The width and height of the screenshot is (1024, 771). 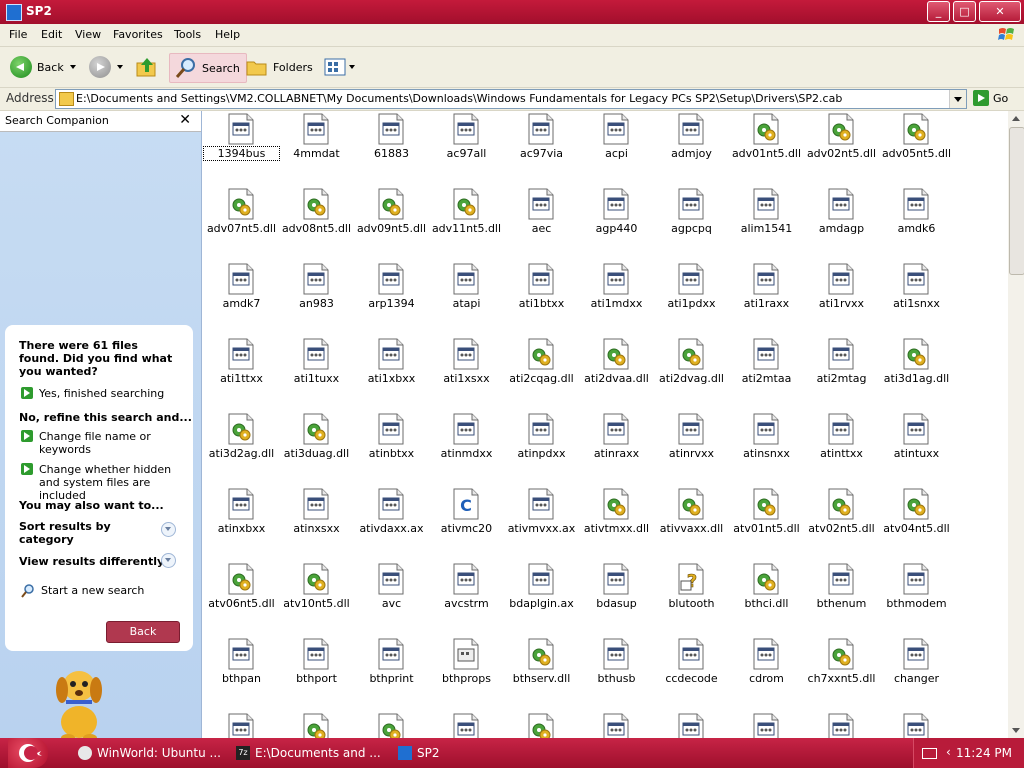 I want to click on scroll-thumb, so click(x=1016, y=201).